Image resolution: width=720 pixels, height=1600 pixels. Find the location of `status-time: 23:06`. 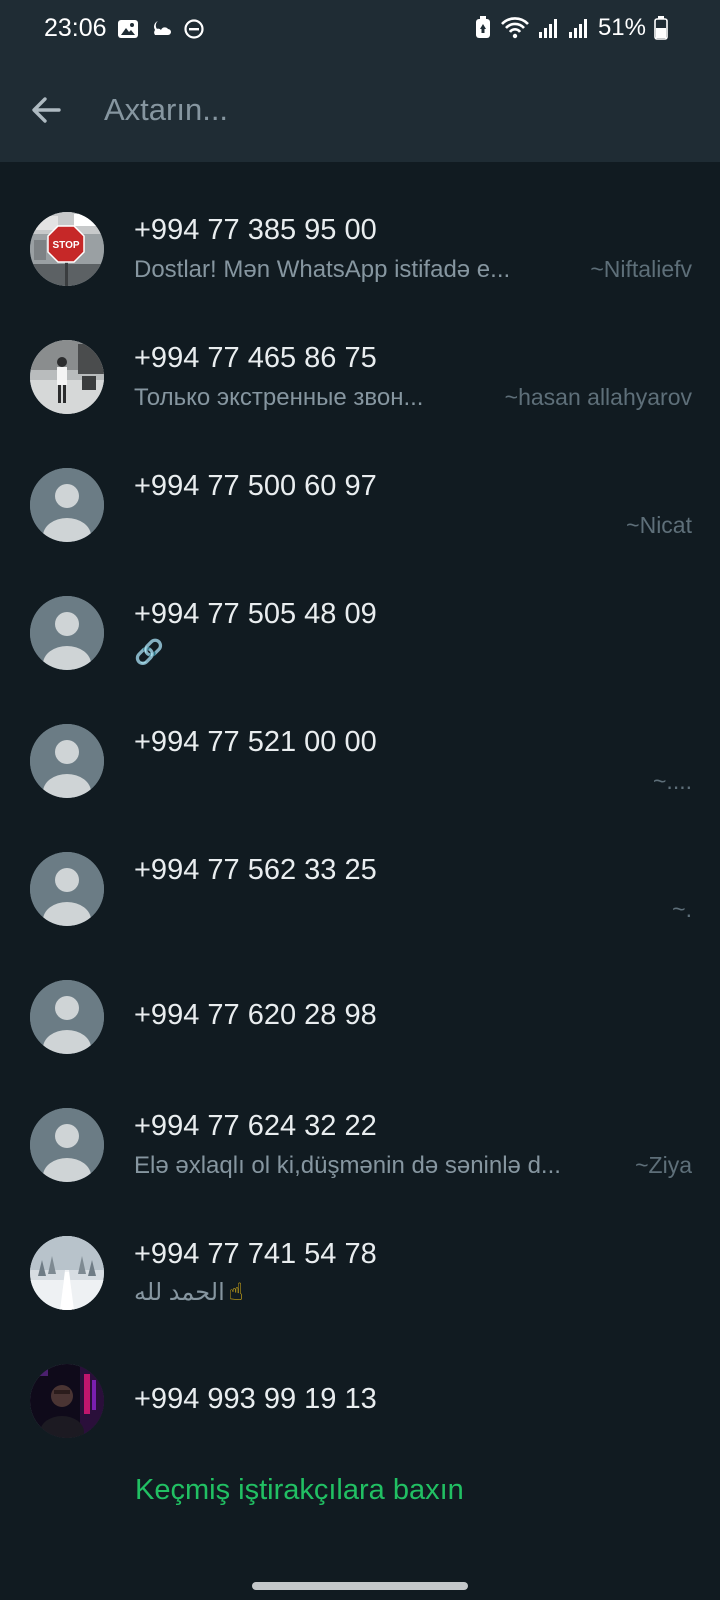

status-time: 23:06 is located at coordinates (75, 28).